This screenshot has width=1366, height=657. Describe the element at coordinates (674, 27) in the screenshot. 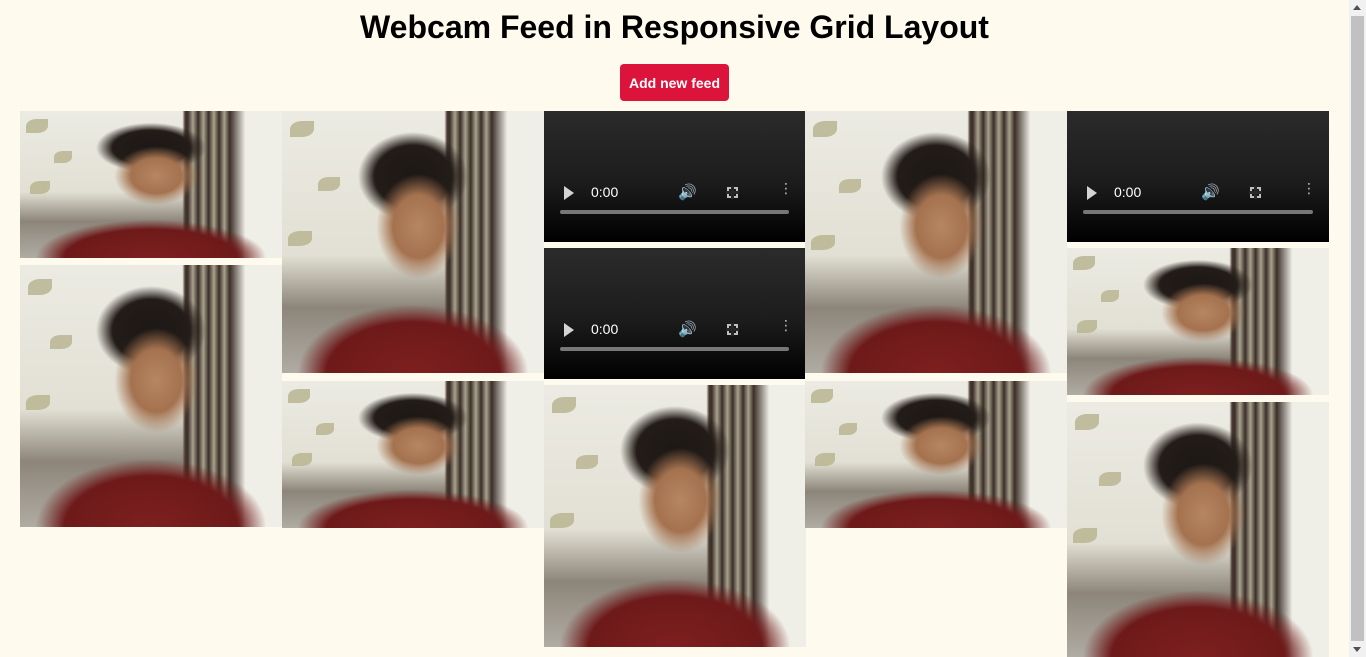

I see `page-title: Webcam Feed in Responsive Grid Layout` at that location.